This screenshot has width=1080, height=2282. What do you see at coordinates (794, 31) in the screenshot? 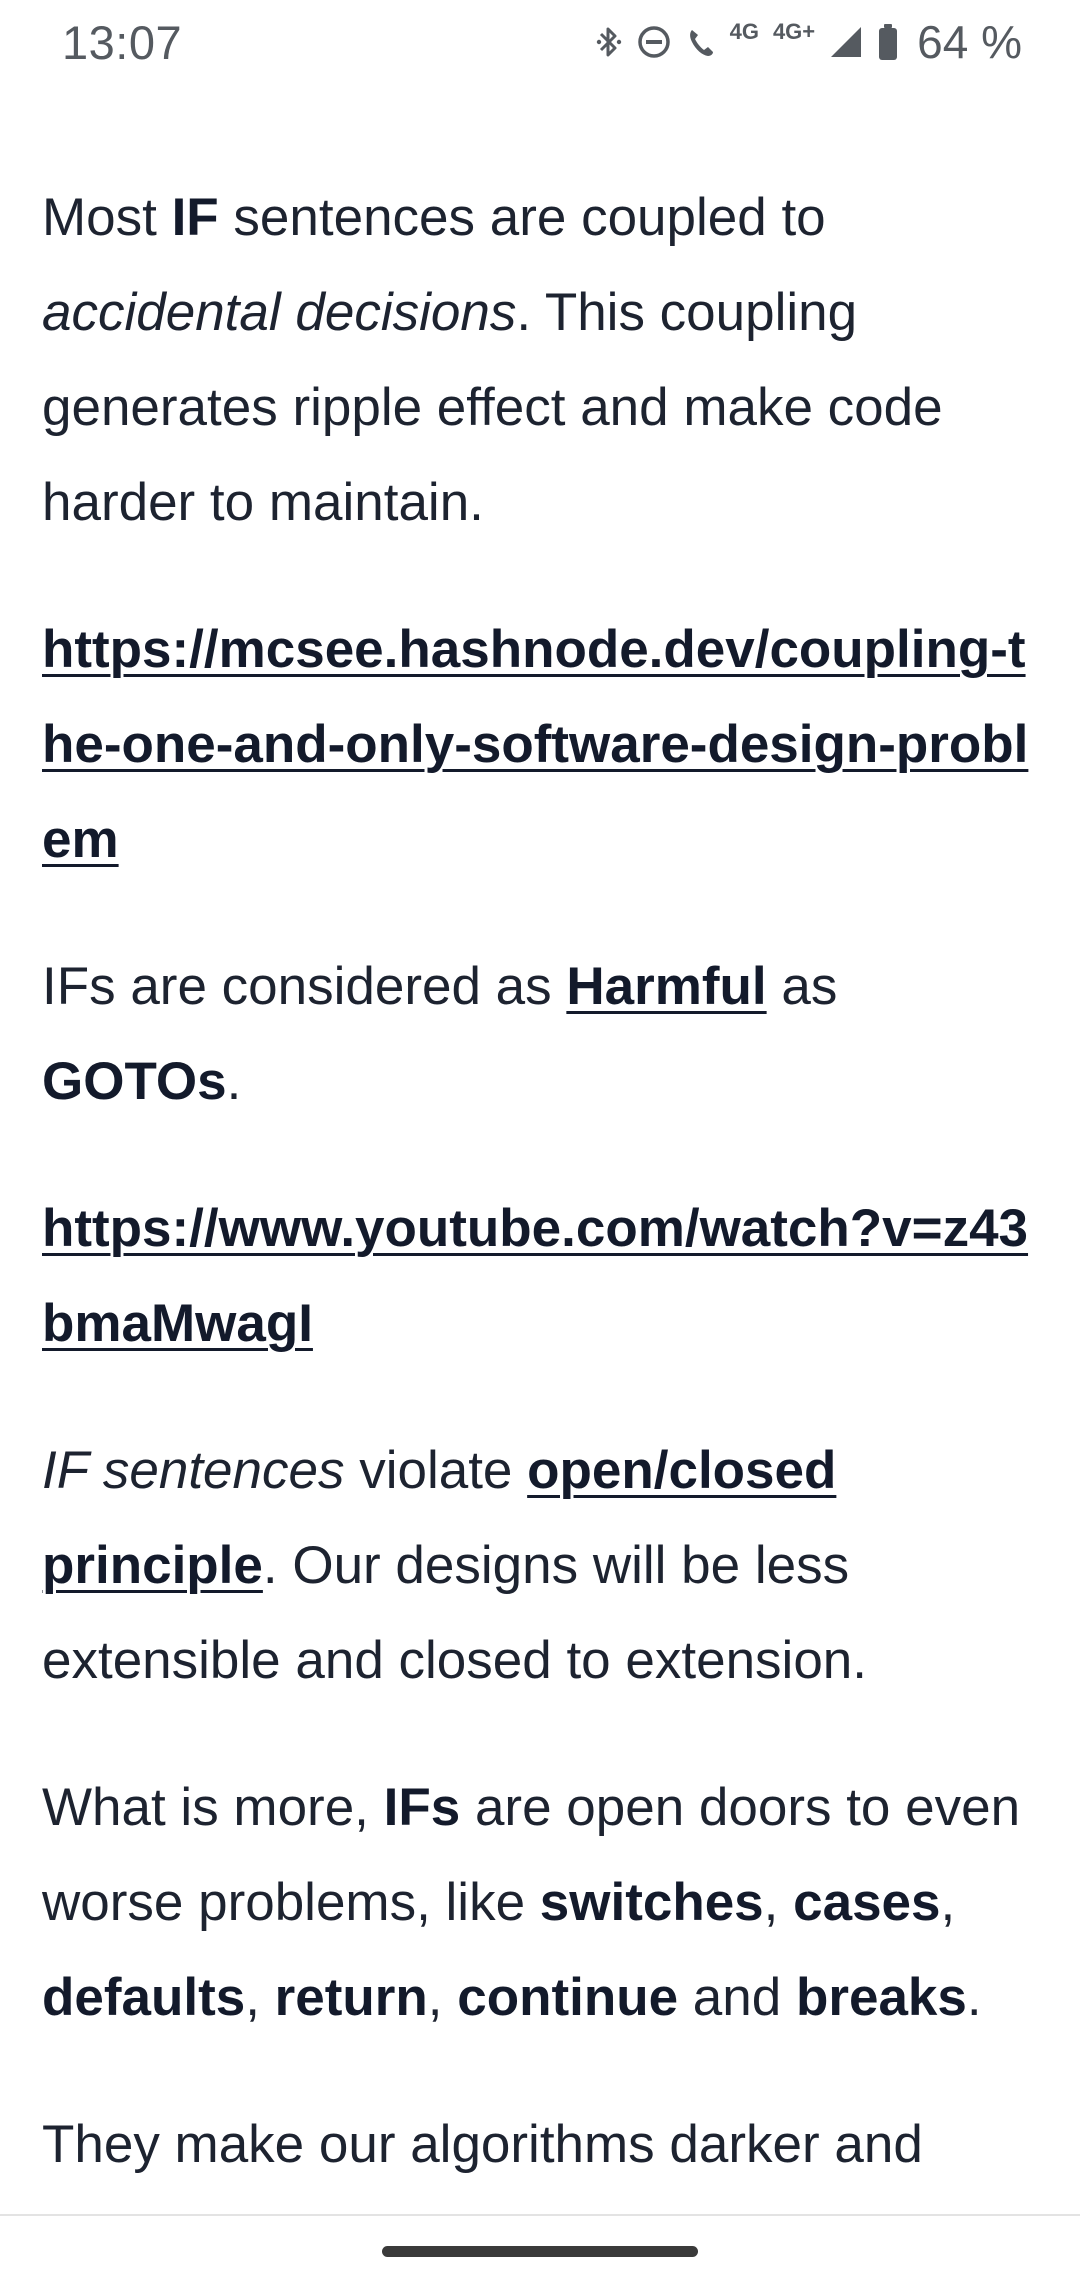
I see `network-type-label: 4G+` at bounding box center [794, 31].